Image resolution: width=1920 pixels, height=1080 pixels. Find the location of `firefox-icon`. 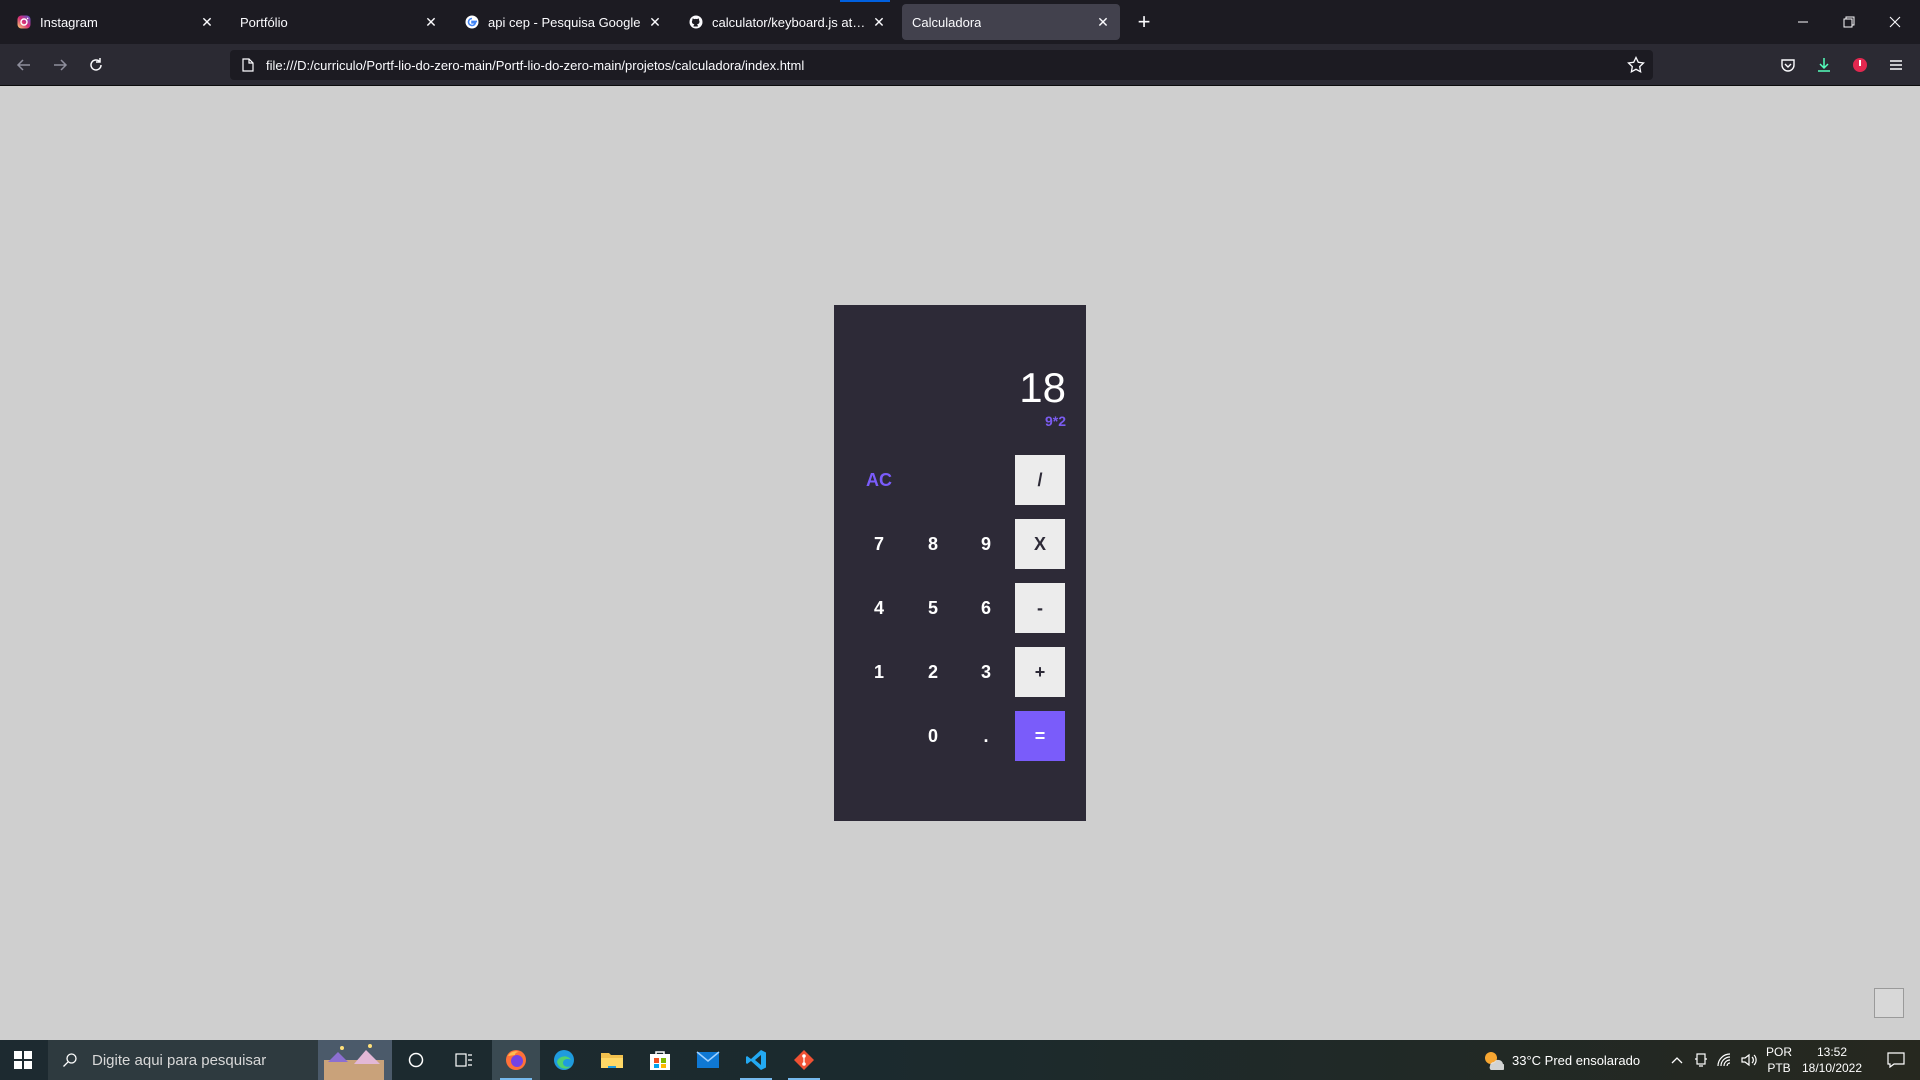

firefox-icon is located at coordinates (516, 1060).